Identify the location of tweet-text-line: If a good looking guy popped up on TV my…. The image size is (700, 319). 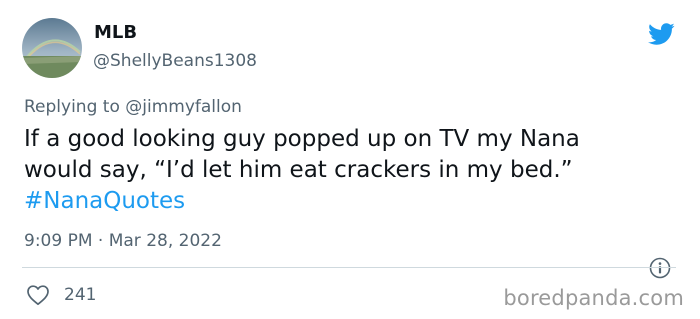
(302, 139).